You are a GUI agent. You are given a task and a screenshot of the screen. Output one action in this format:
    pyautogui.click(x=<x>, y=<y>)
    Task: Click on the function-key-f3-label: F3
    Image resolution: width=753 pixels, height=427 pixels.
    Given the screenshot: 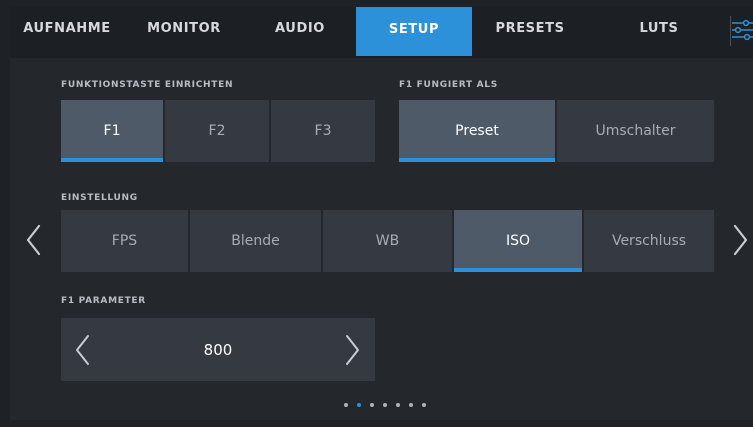 What is the action you would take?
    pyautogui.click(x=323, y=131)
    